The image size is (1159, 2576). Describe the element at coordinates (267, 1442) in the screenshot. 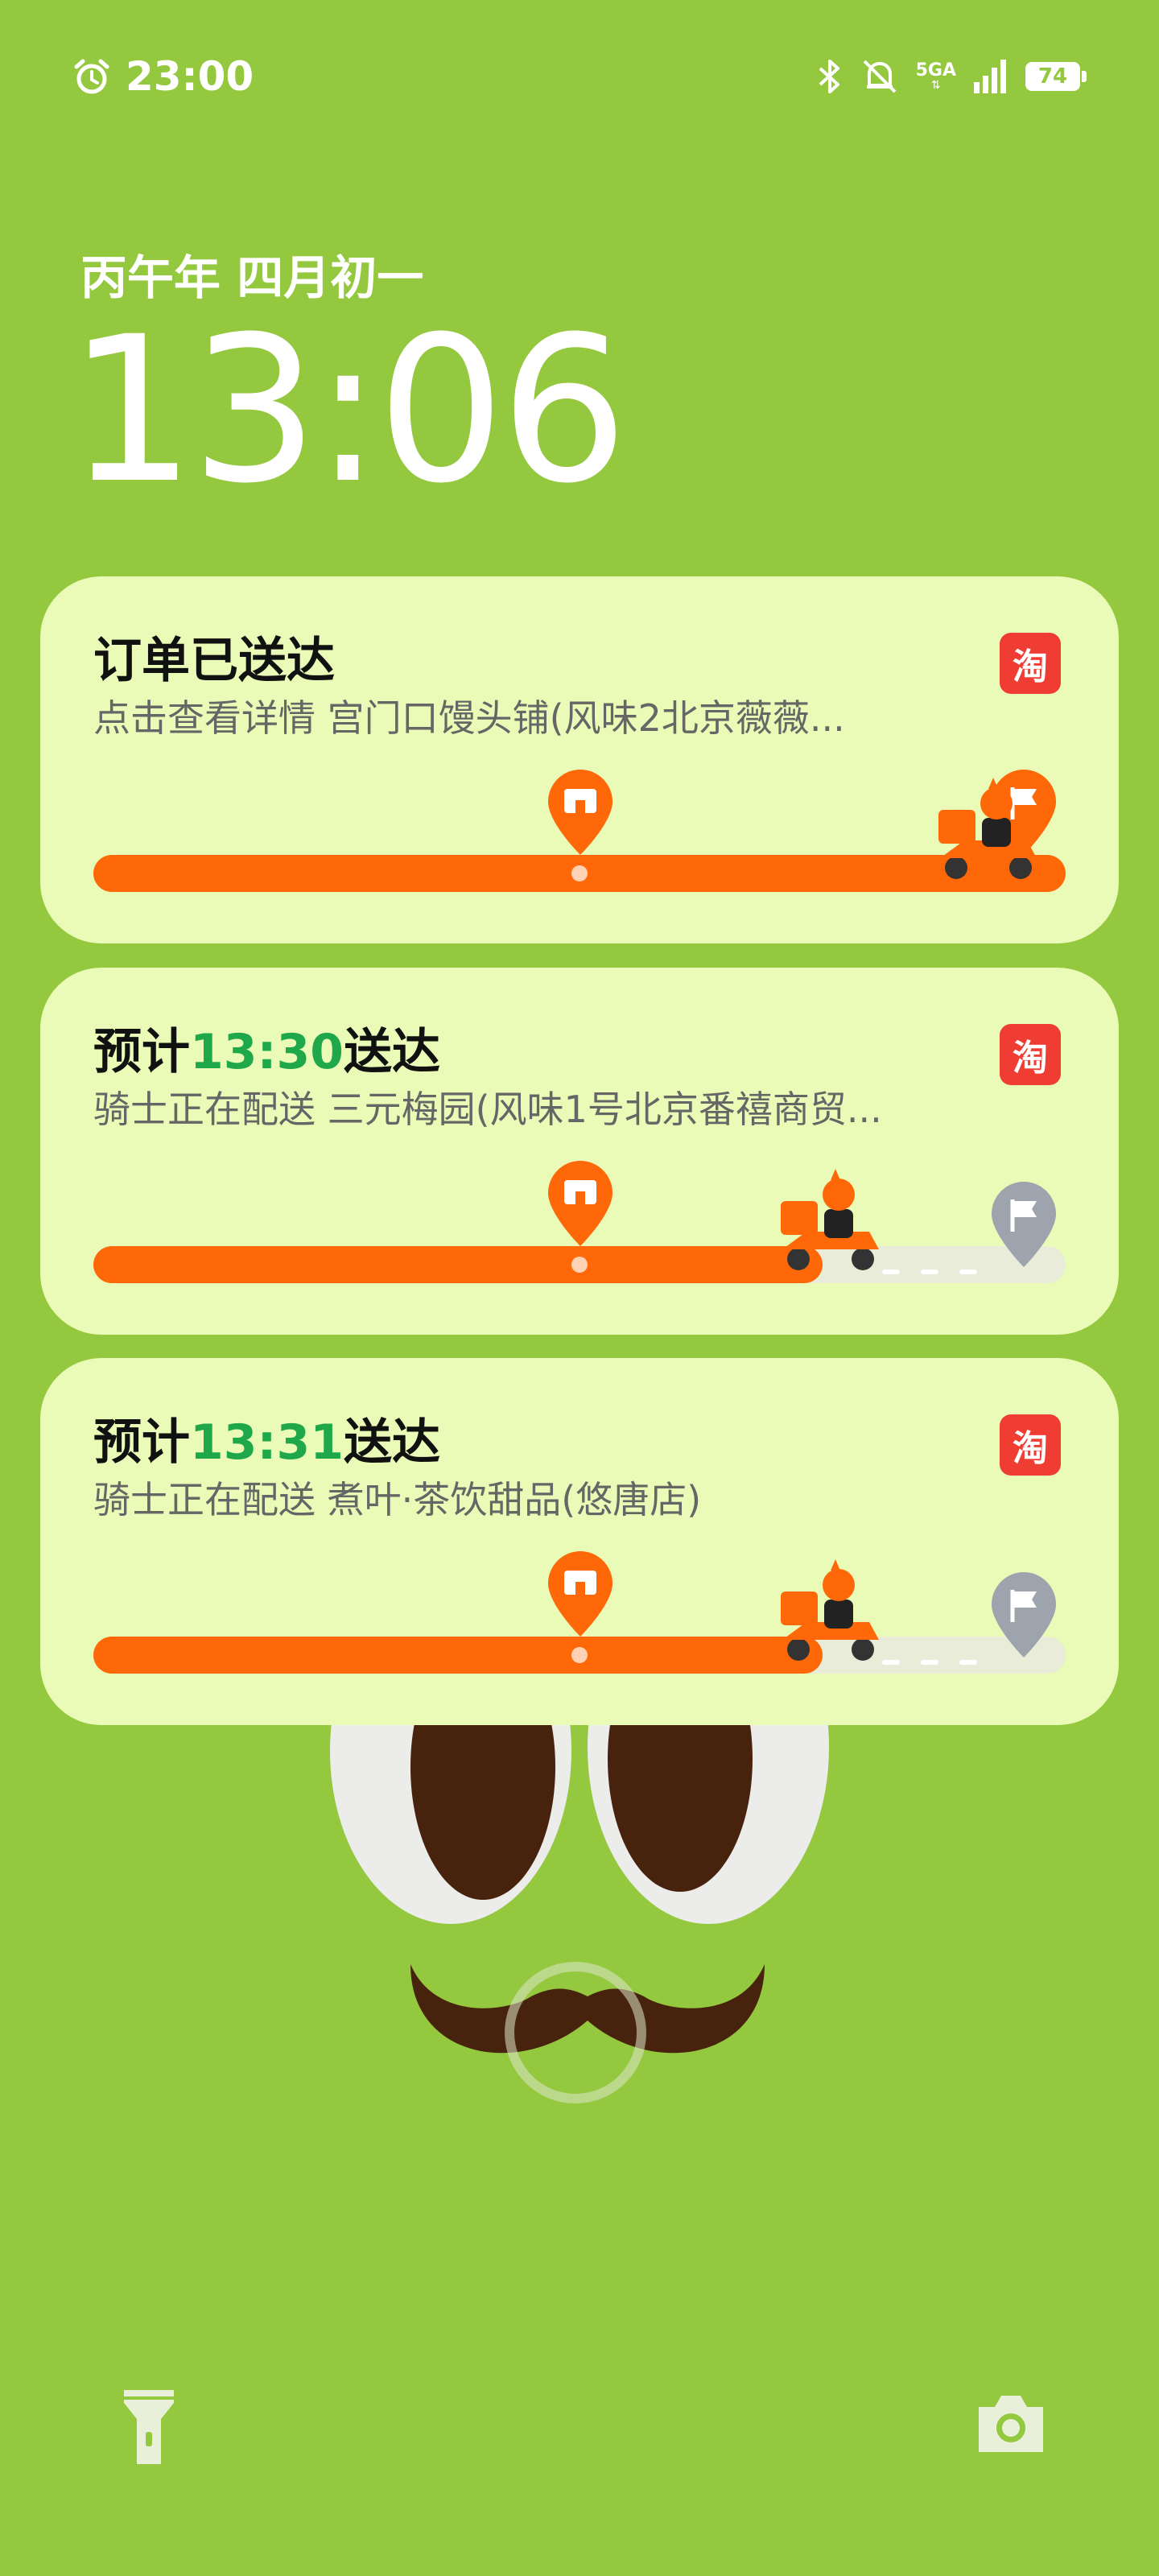

I see `eta-time: 13:31` at that location.